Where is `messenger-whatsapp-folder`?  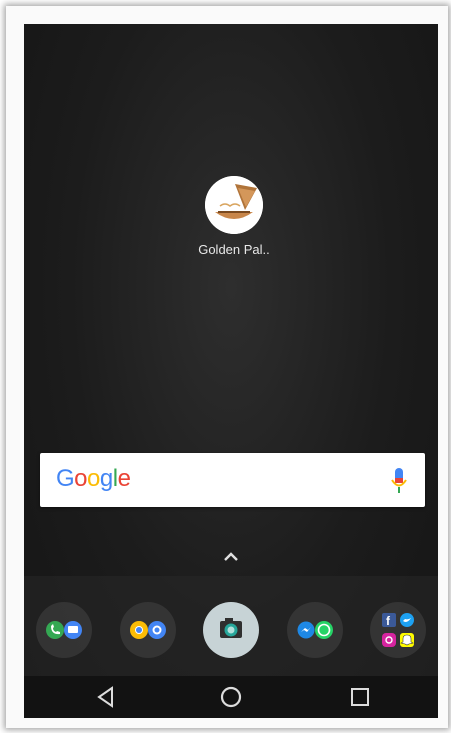
messenger-whatsapp-folder is located at coordinates (315, 630).